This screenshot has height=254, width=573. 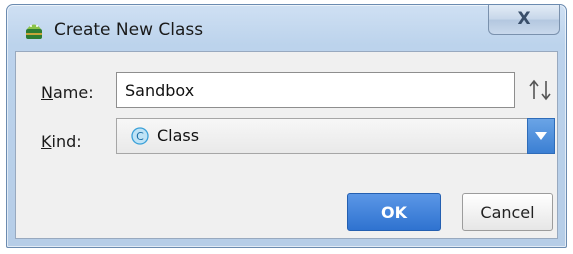 I want to click on kind-label-text: ind:, so click(x=66, y=141).